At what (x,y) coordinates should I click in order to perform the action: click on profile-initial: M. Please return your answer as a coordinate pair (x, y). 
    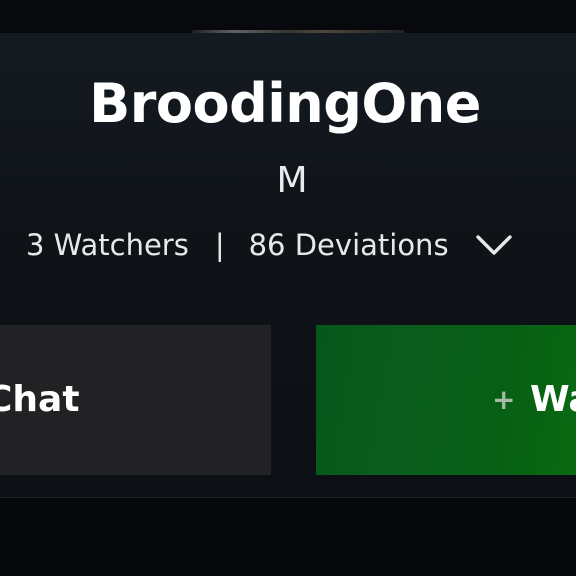
    Looking at the image, I should click on (292, 180).